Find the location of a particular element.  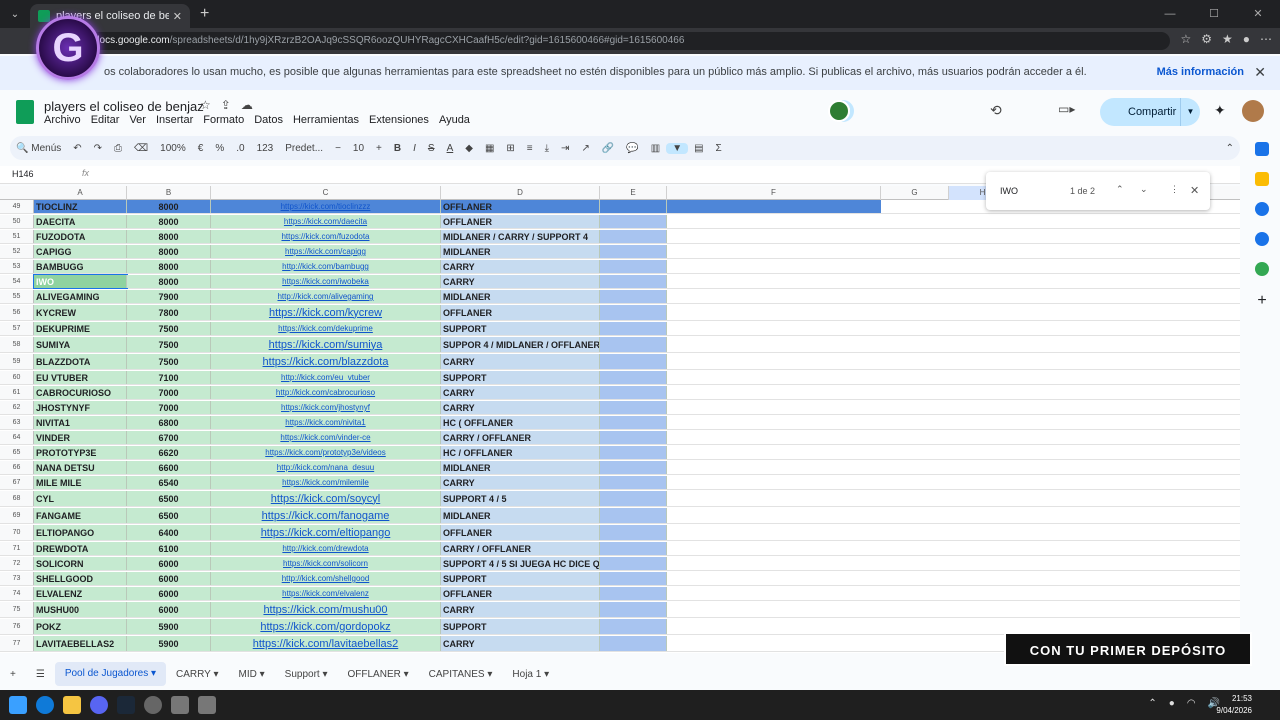

cell-value: 7000 is located at coordinates (169, 407).